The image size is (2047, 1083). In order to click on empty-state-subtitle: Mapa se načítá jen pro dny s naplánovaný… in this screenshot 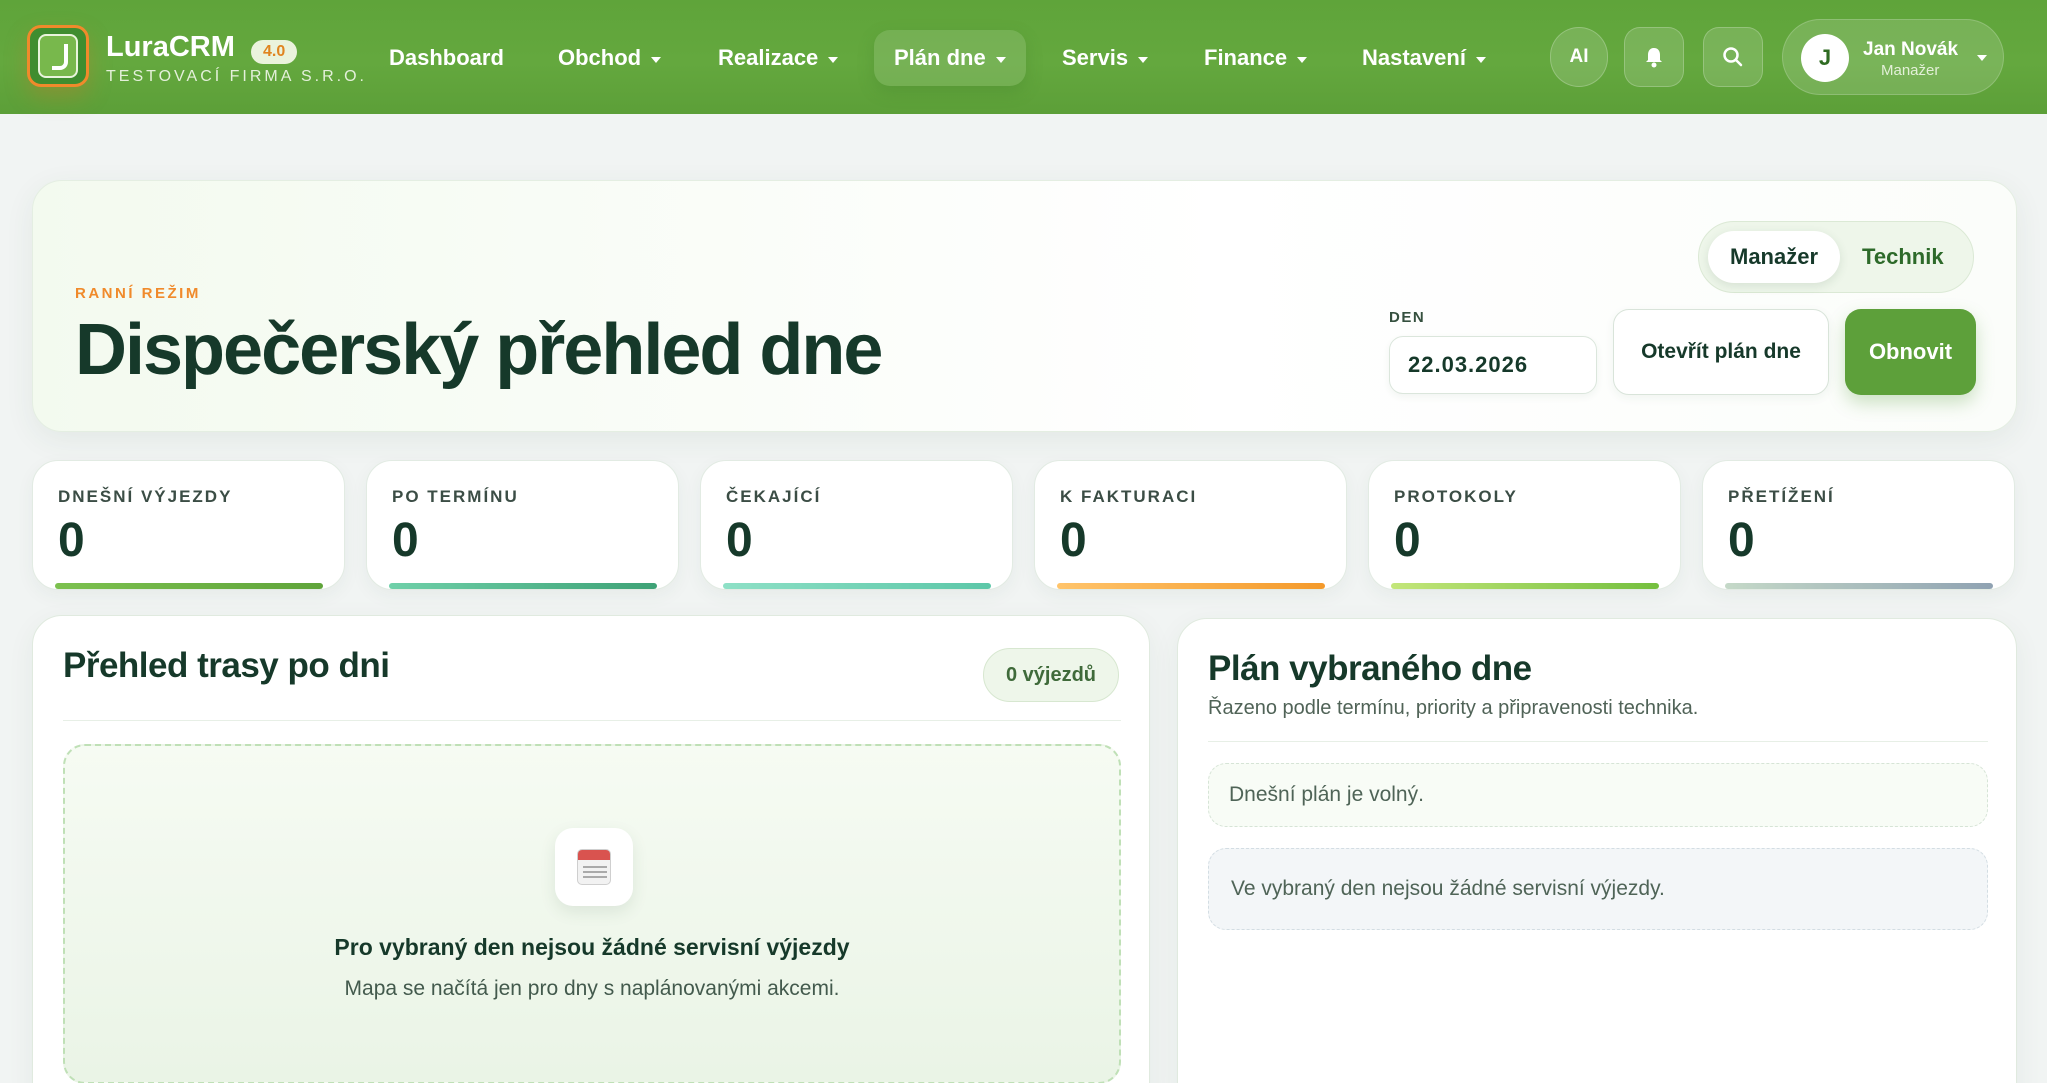, I will do `click(592, 988)`.